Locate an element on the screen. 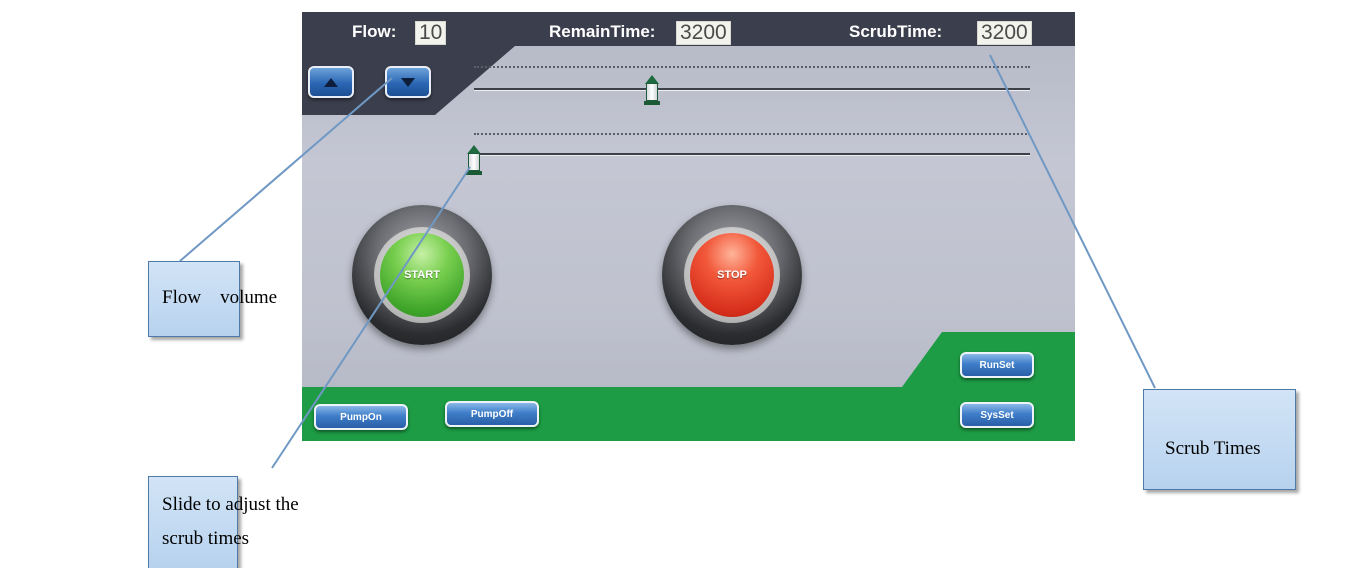 Image resolution: width=1357 pixels, height=568 pixels. slide-adjust-text-line1: Slide to adjust the is located at coordinates (230, 504).